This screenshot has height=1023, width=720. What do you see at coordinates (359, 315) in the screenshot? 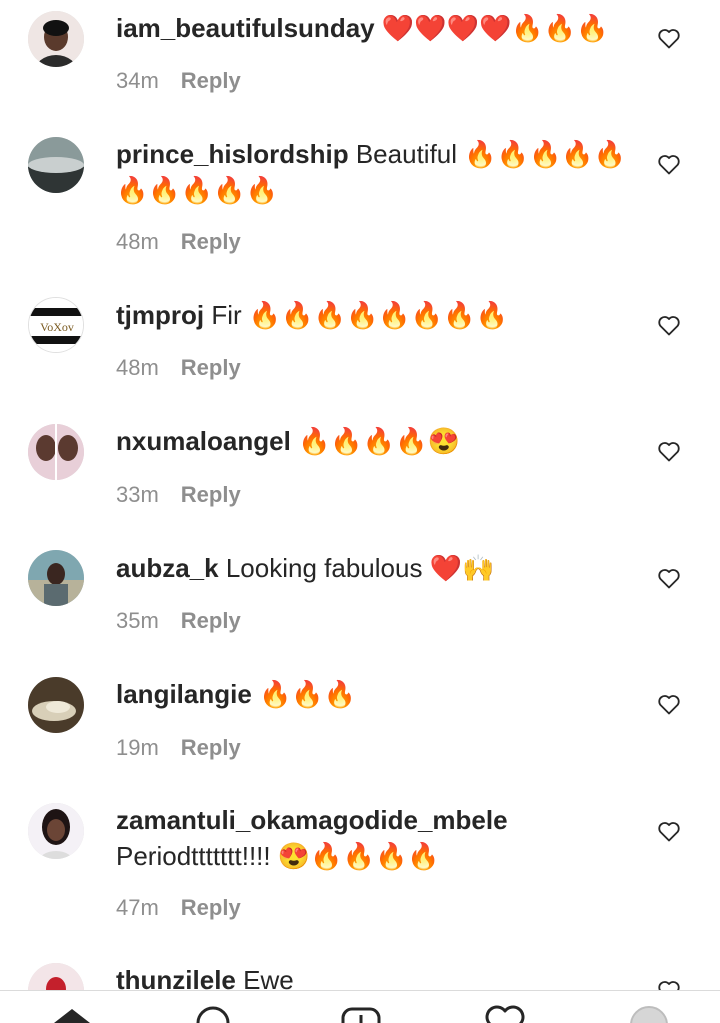
I see `comment-body: Fir 🔥🔥🔥🔥🔥🔥🔥🔥` at bounding box center [359, 315].